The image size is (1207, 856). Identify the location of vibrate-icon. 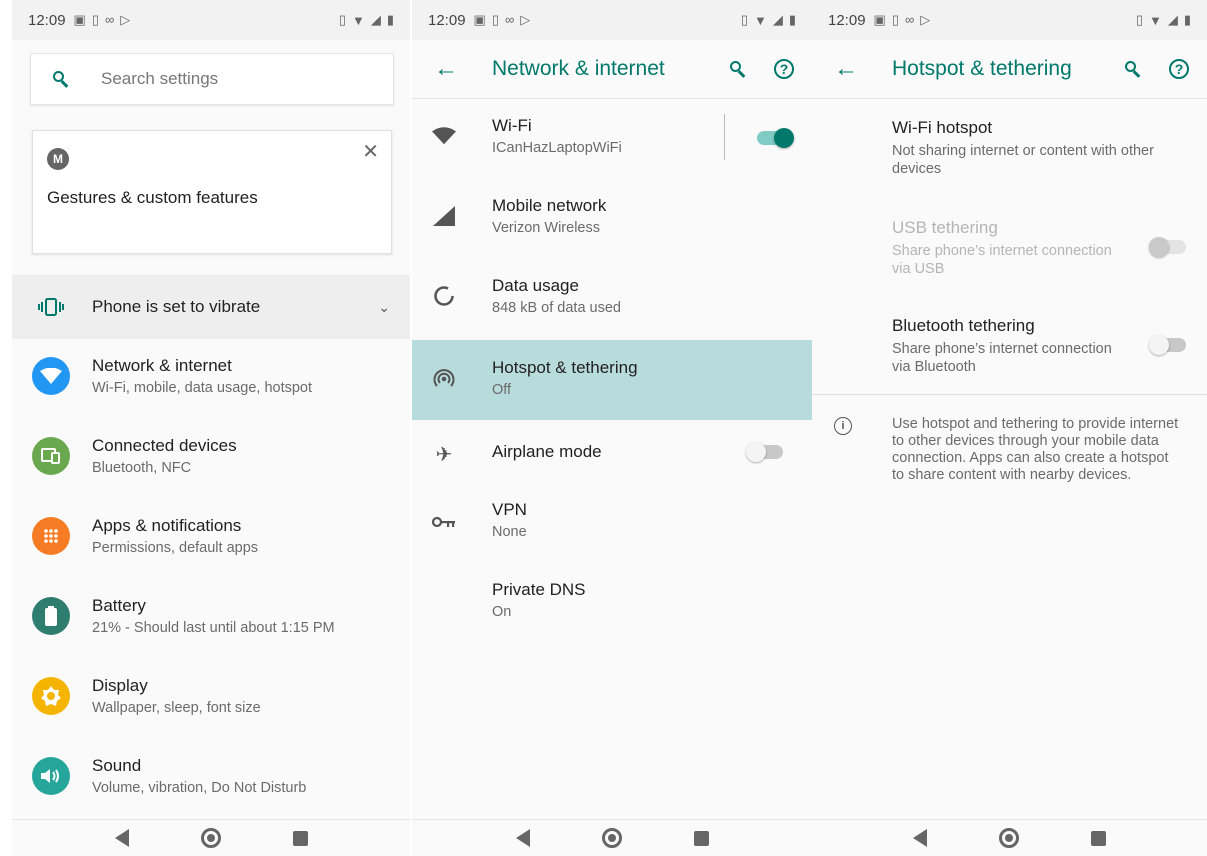
(51, 307).